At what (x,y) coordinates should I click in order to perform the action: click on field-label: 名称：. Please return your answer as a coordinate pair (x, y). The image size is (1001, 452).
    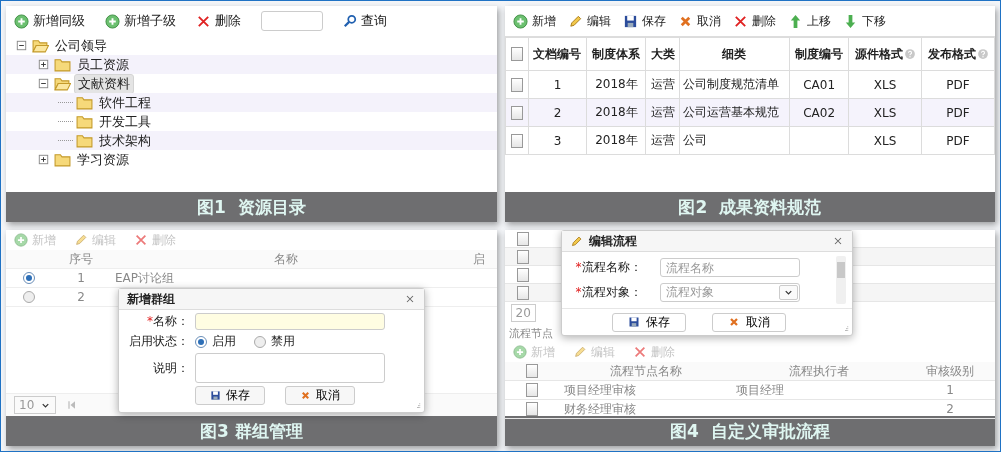
    Looking at the image, I should click on (171, 321).